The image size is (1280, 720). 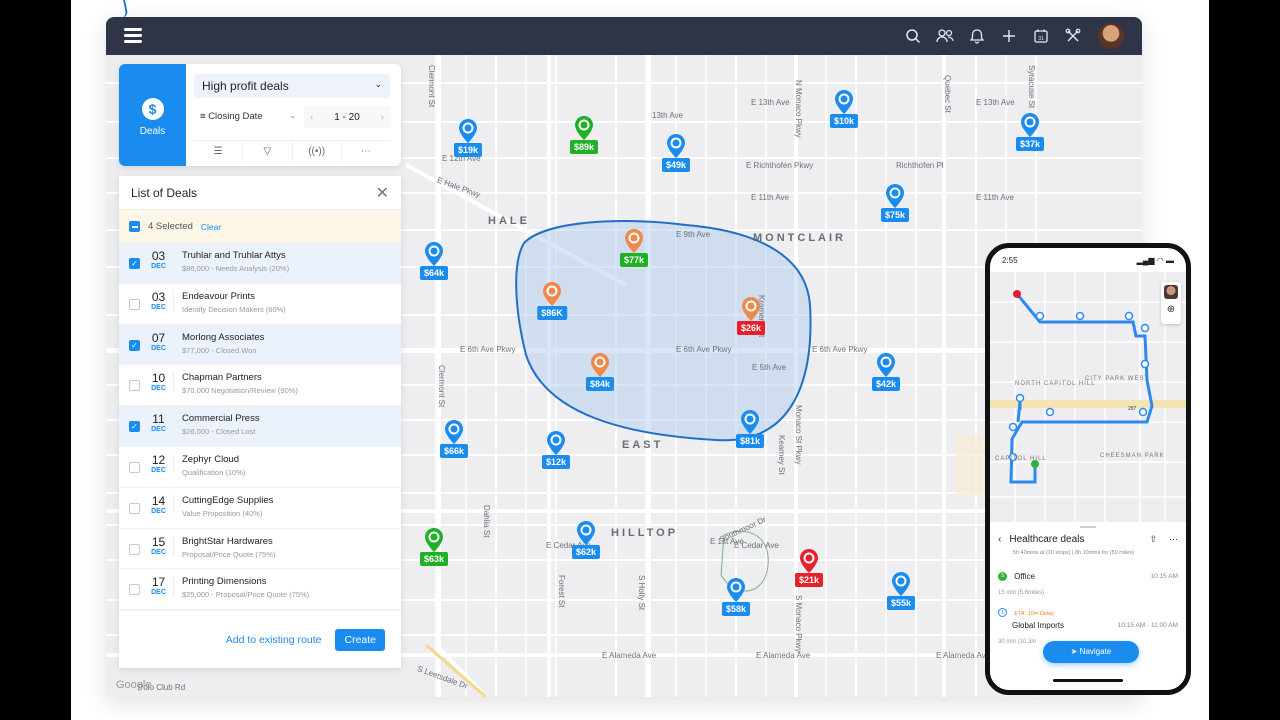 I want to click on neighborhood-east: EAST, so click(x=643, y=445).